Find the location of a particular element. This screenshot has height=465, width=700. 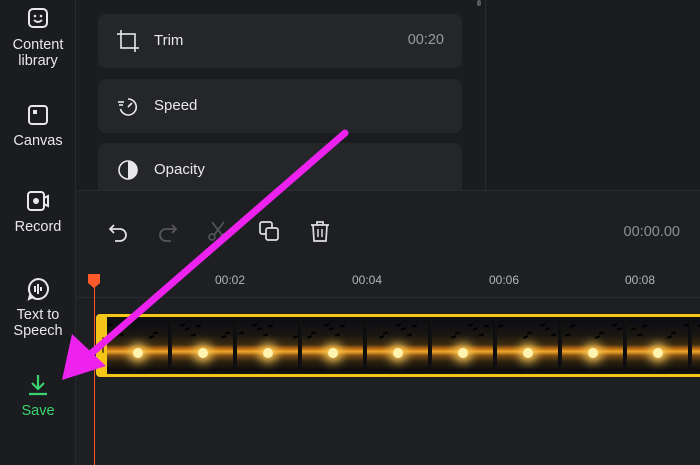

redo-icon is located at coordinates (168, 231).